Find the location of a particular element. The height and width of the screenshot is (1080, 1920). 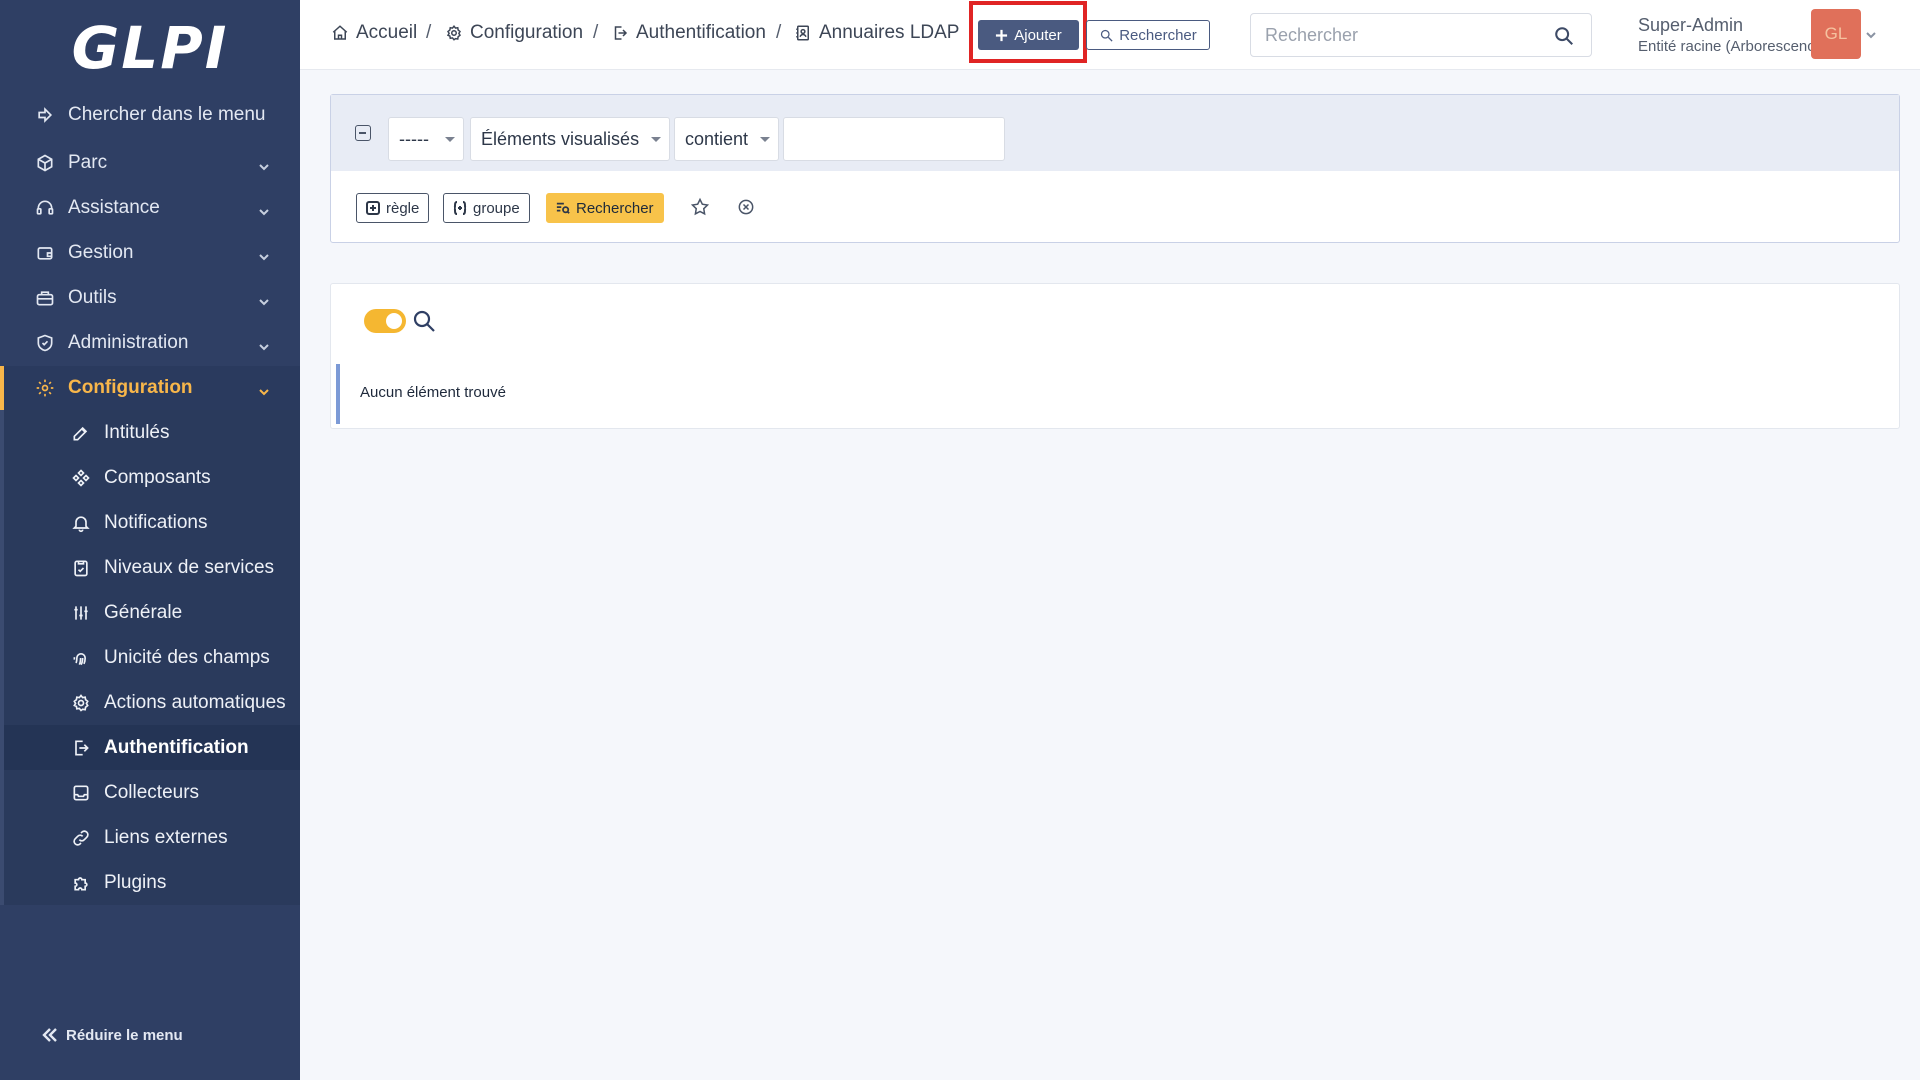

user-name: Super-Admin is located at coordinates (1690, 25).